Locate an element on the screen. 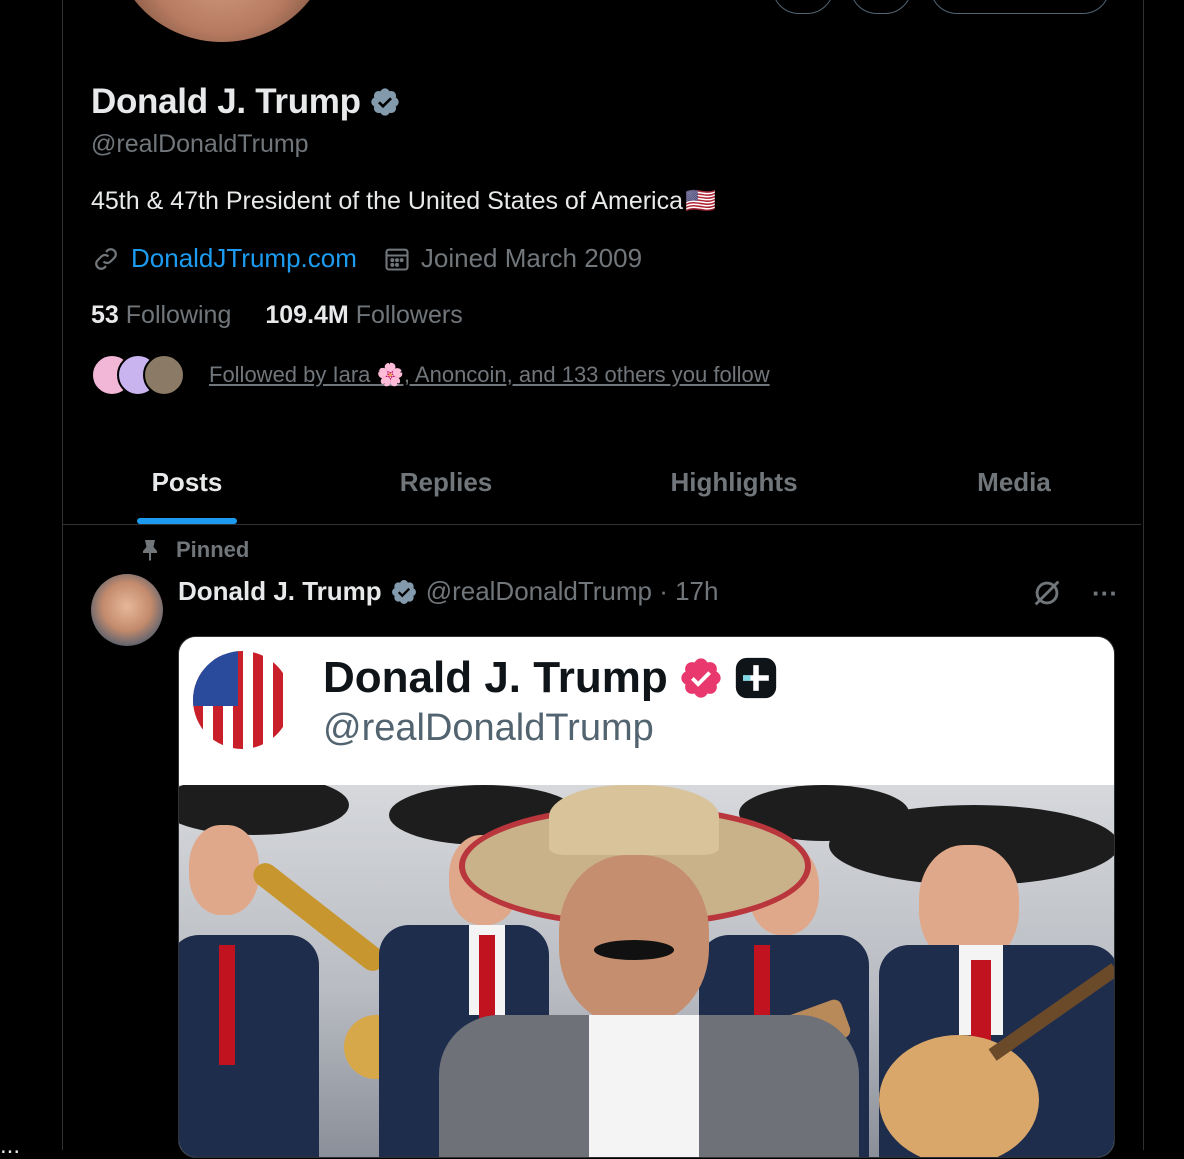 The height and width of the screenshot is (1159, 1184). pinned-indicator: Pinned is located at coordinates (193, 550).